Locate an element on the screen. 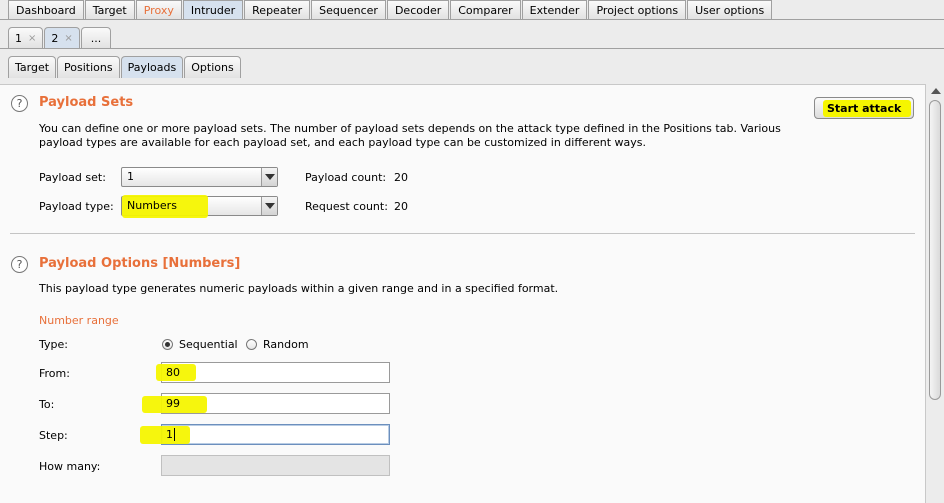 The image size is (944, 503). intruder-tab-positions: Positions is located at coordinates (88, 67).